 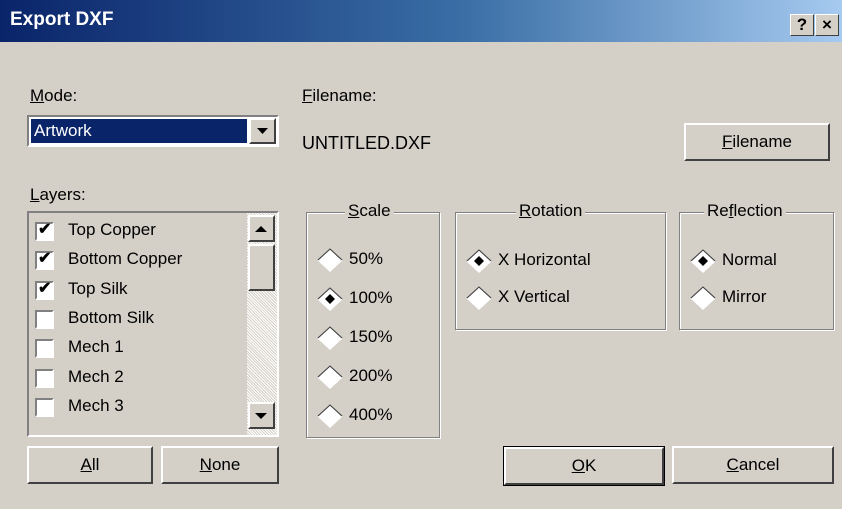 What do you see at coordinates (371, 336) in the screenshot?
I see `radio-label: 150%` at bounding box center [371, 336].